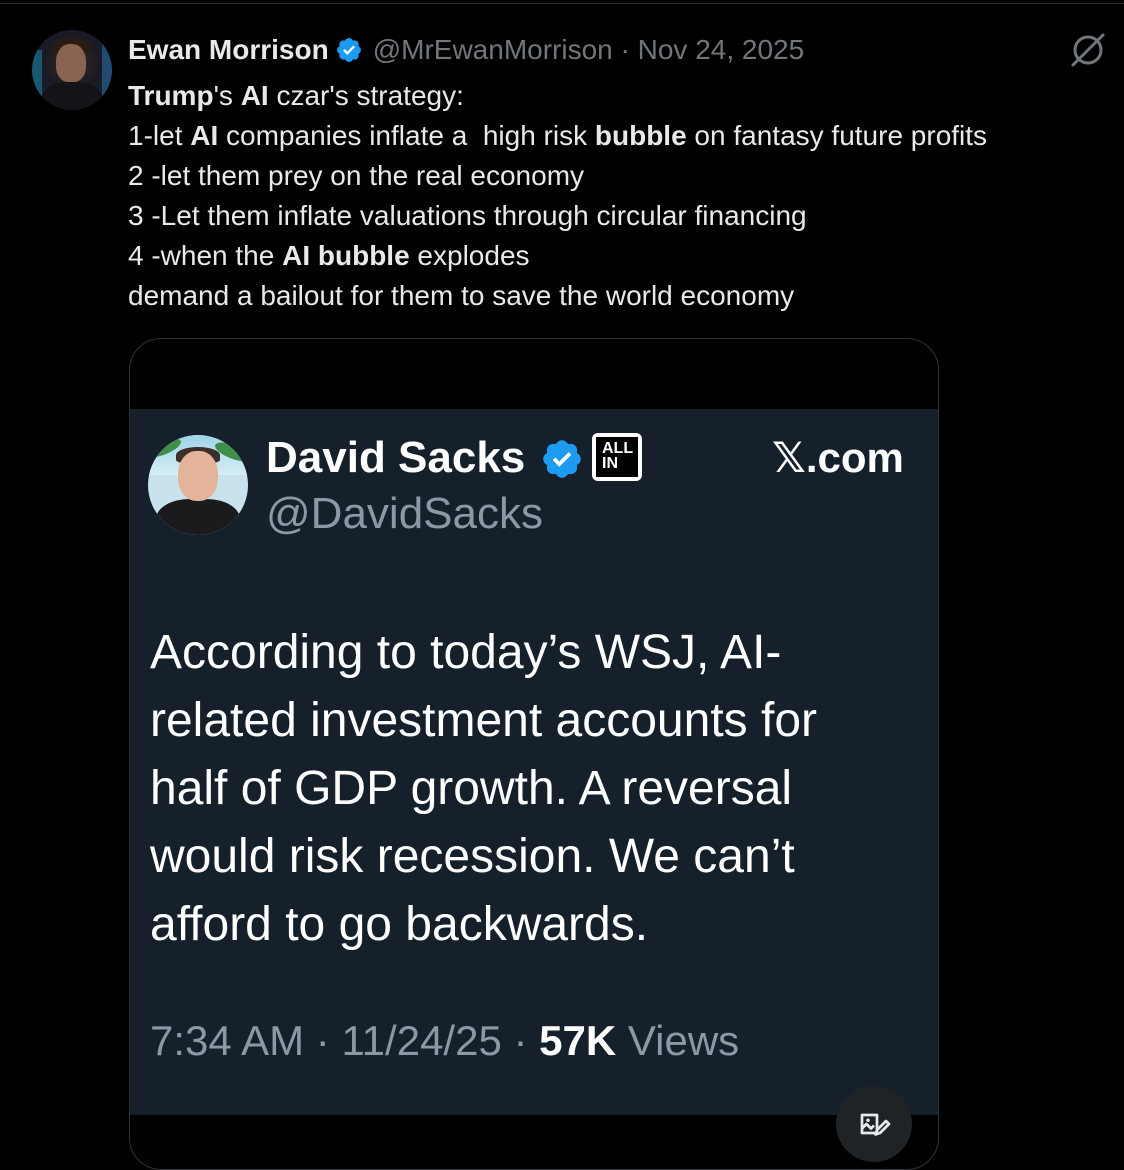 The height and width of the screenshot is (1170, 1124). I want to click on all-in-badge: ALL IN, so click(617, 457).